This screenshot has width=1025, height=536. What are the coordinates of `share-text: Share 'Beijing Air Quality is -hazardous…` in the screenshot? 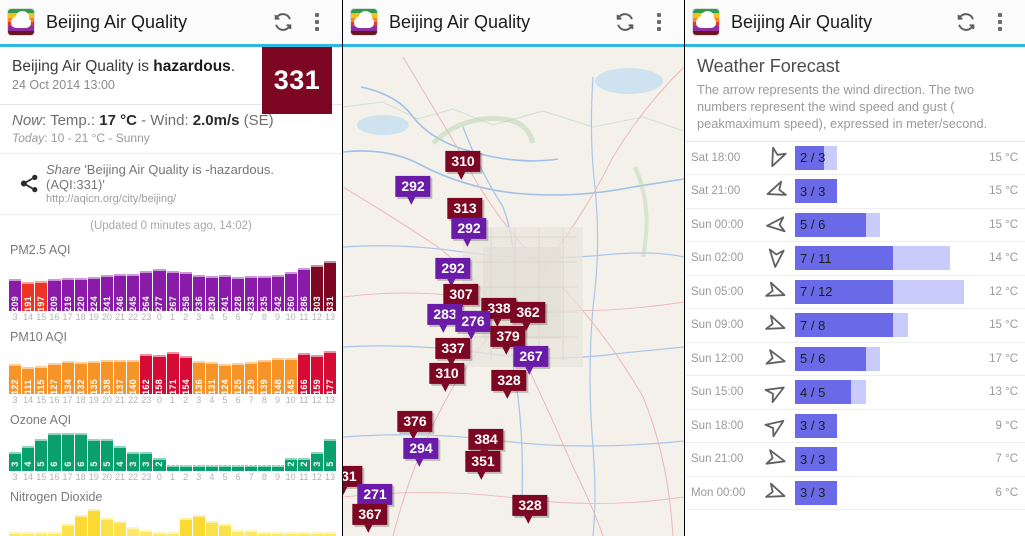 It's located at (188, 177).